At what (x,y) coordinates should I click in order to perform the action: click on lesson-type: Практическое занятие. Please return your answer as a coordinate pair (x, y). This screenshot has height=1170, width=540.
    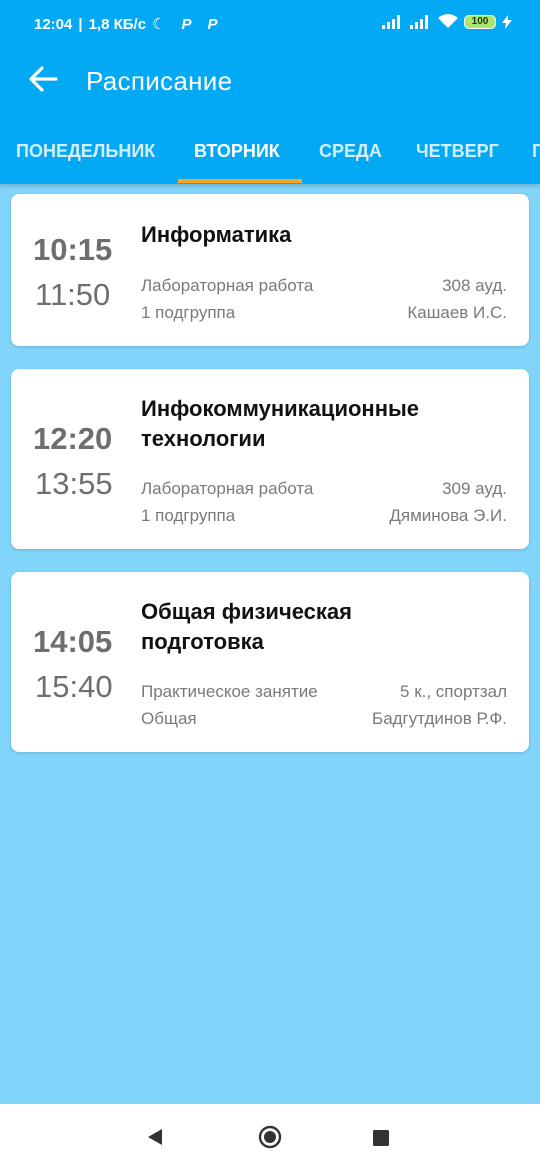
    Looking at the image, I should click on (229, 691).